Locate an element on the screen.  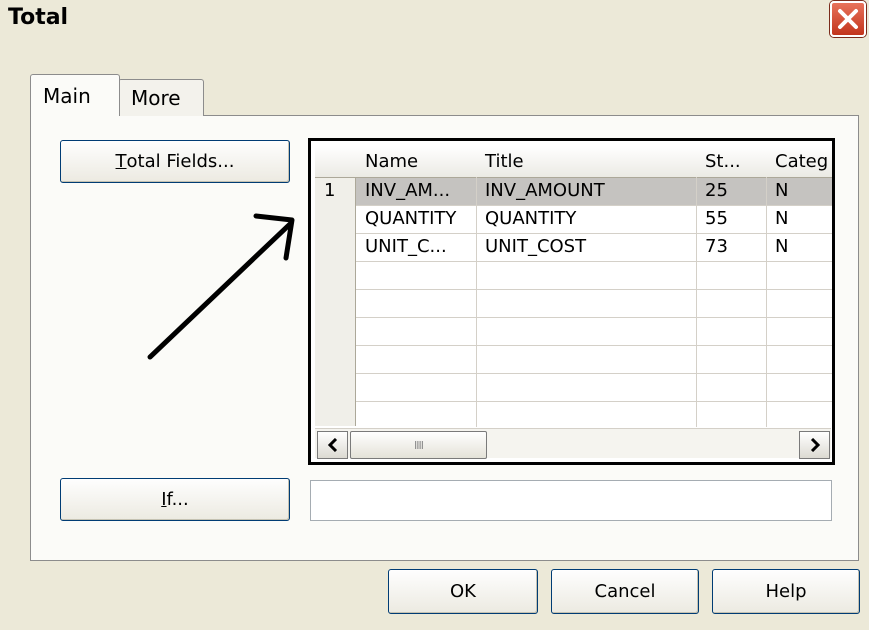
cell-st: 55 is located at coordinates (735, 219).